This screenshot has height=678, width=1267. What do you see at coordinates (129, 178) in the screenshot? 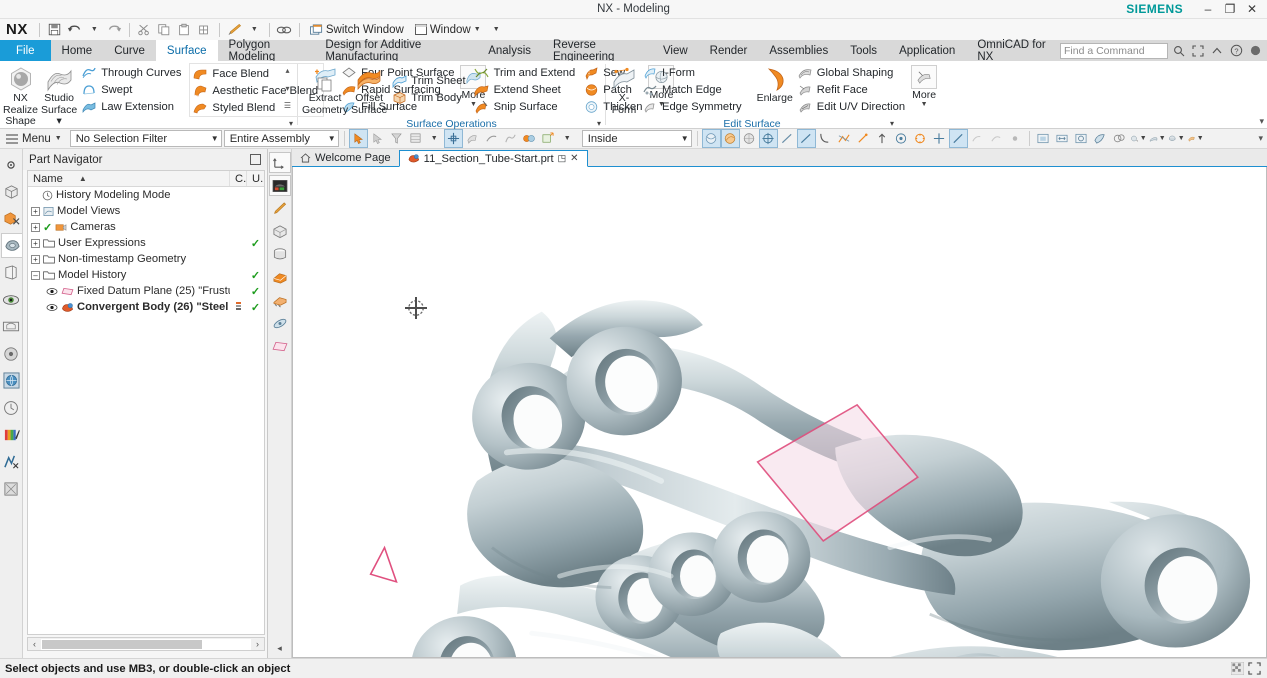
I see `column-header-name: Name ▲` at bounding box center [129, 178].